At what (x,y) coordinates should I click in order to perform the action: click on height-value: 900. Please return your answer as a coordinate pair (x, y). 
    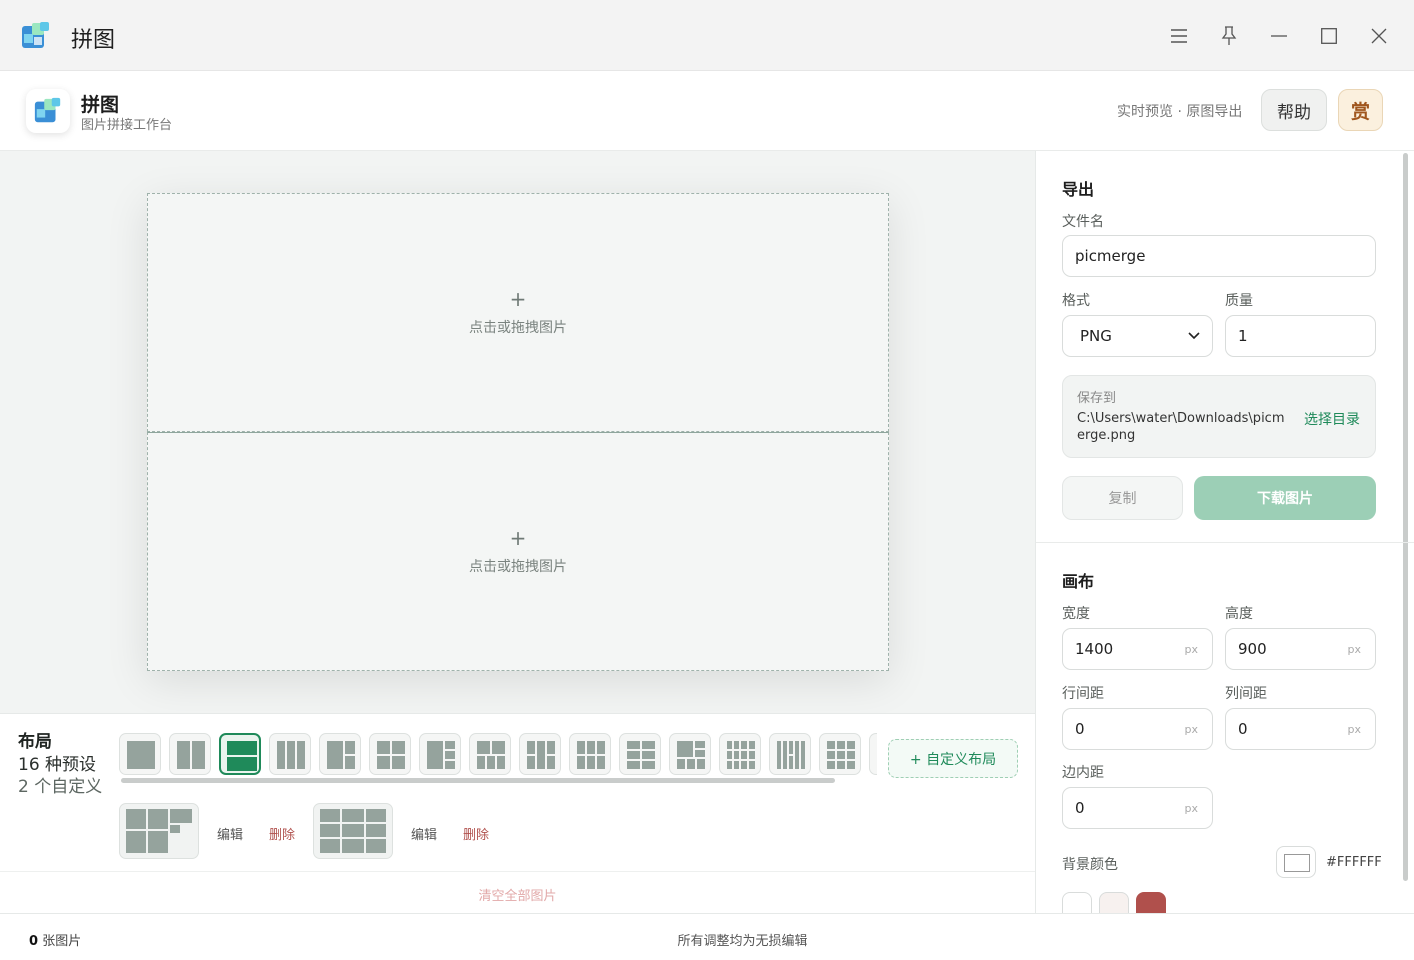
    Looking at the image, I should click on (1252, 649).